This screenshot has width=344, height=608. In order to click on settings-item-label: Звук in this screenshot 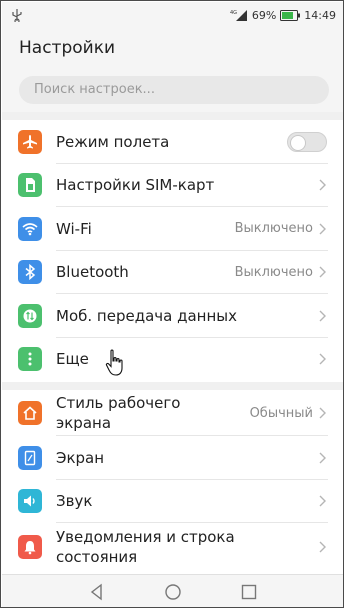, I will do `click(74, 501)`.